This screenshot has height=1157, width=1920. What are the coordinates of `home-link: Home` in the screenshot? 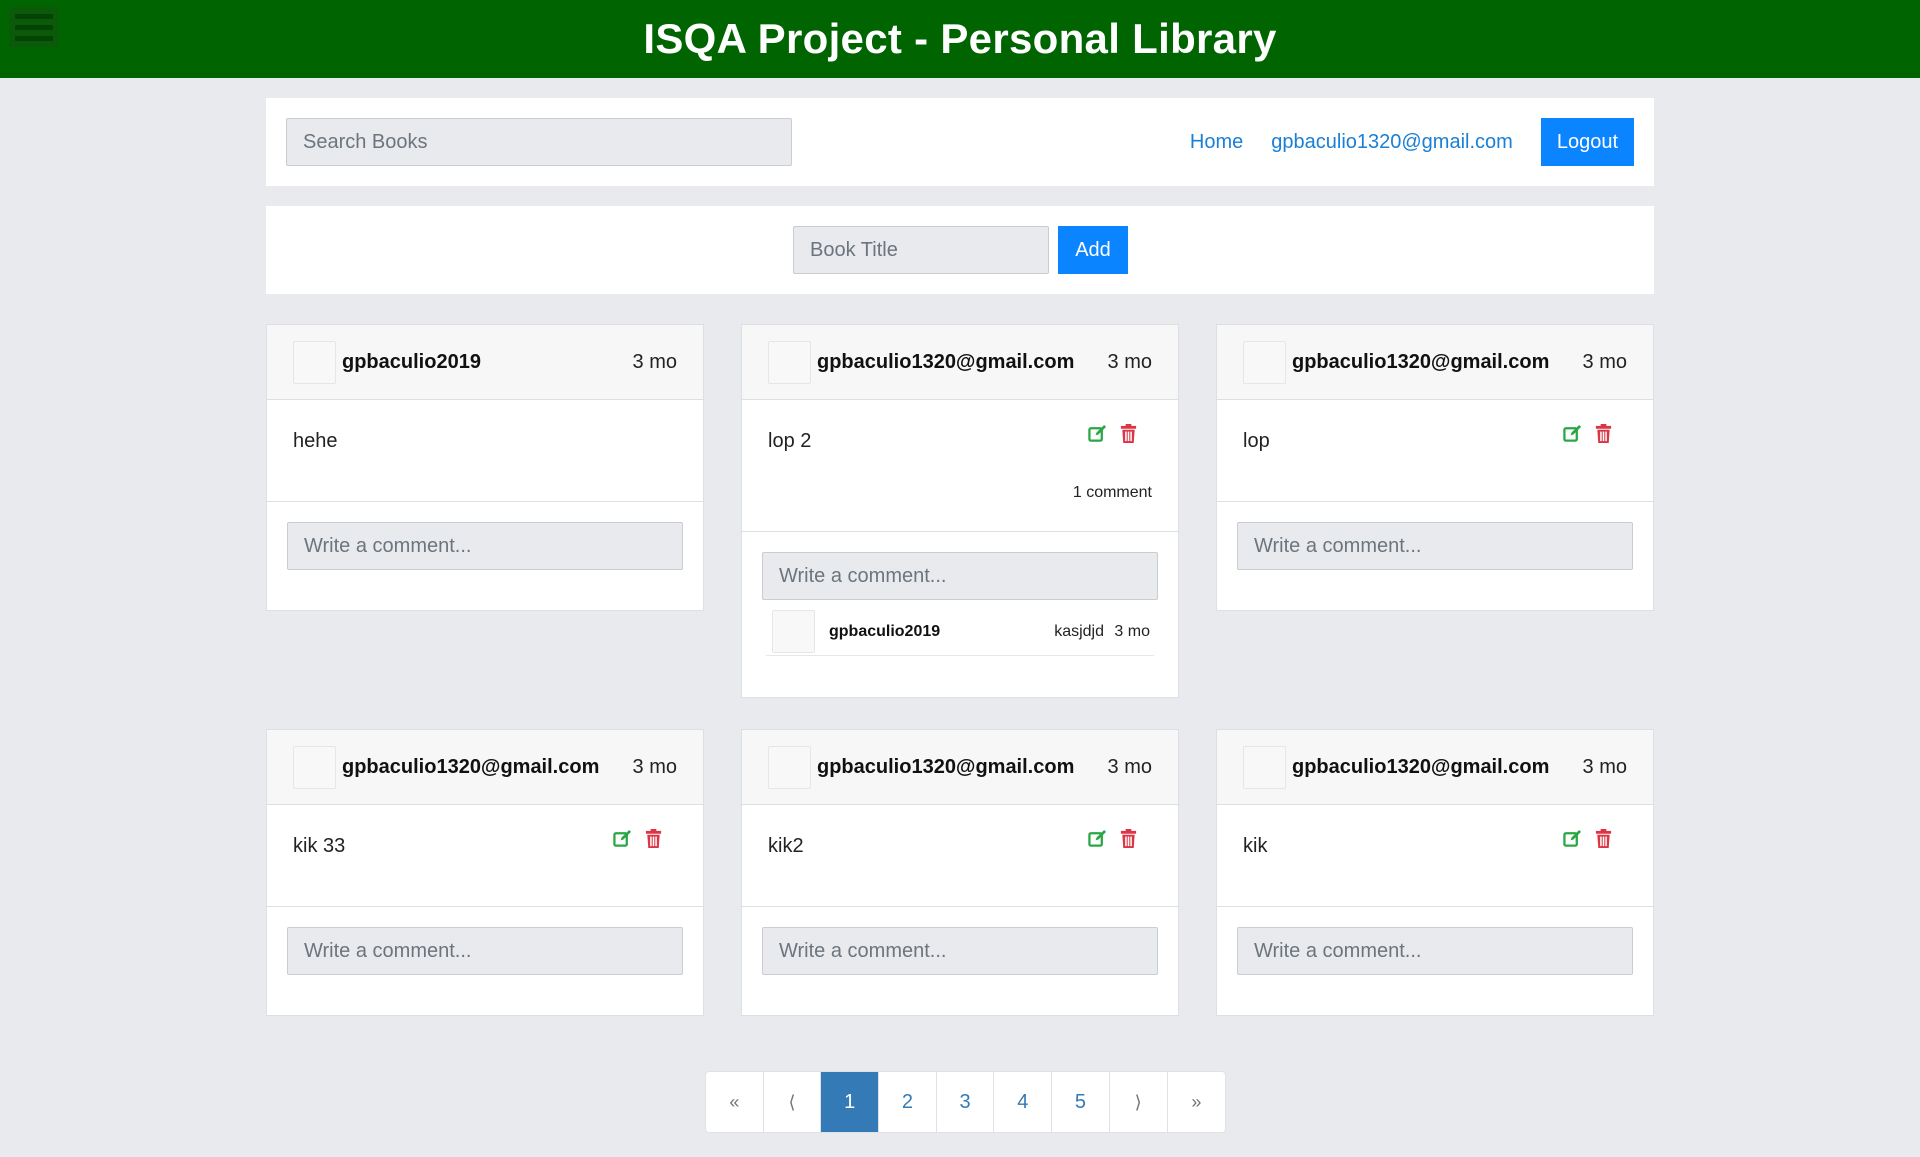 It's located at (1216, 142).